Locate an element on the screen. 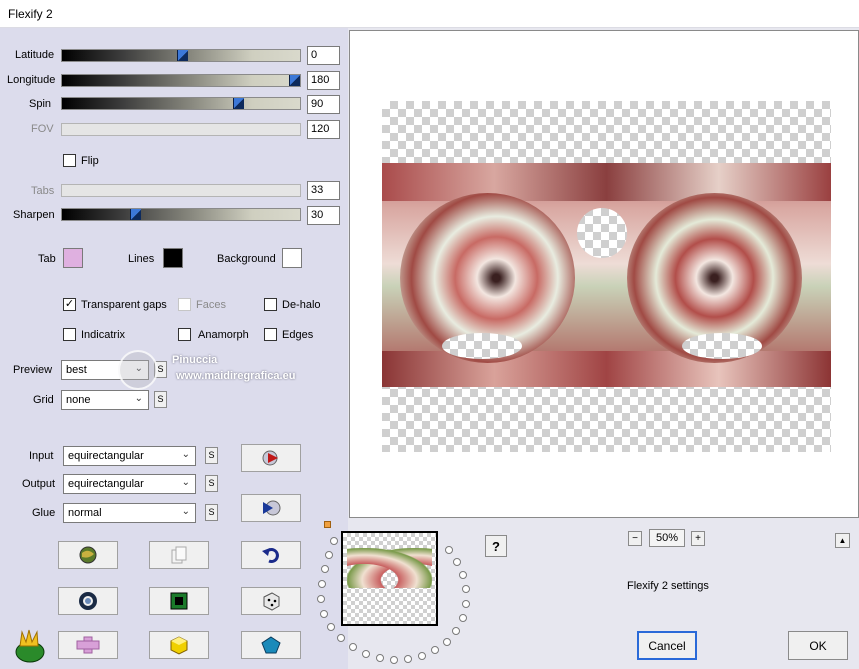  latitude-slider is located at coordinates (181, 55).